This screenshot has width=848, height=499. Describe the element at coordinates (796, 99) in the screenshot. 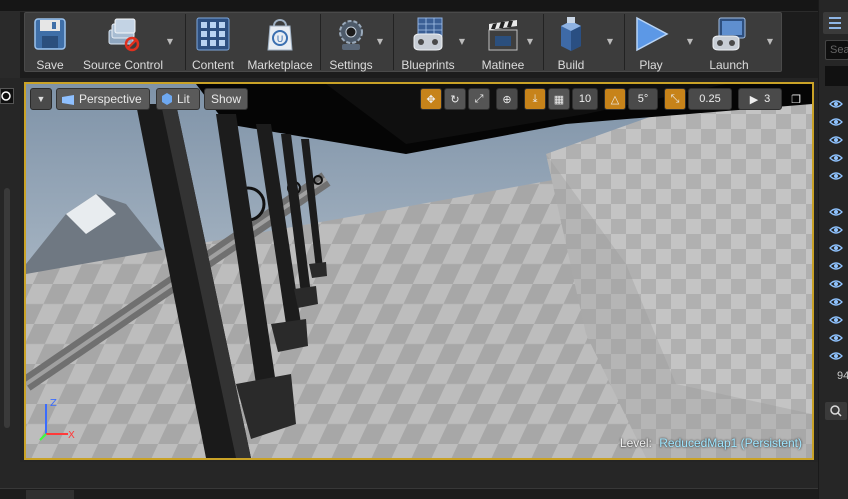

I see `maximize-viewport-icon: ❐` at that location.